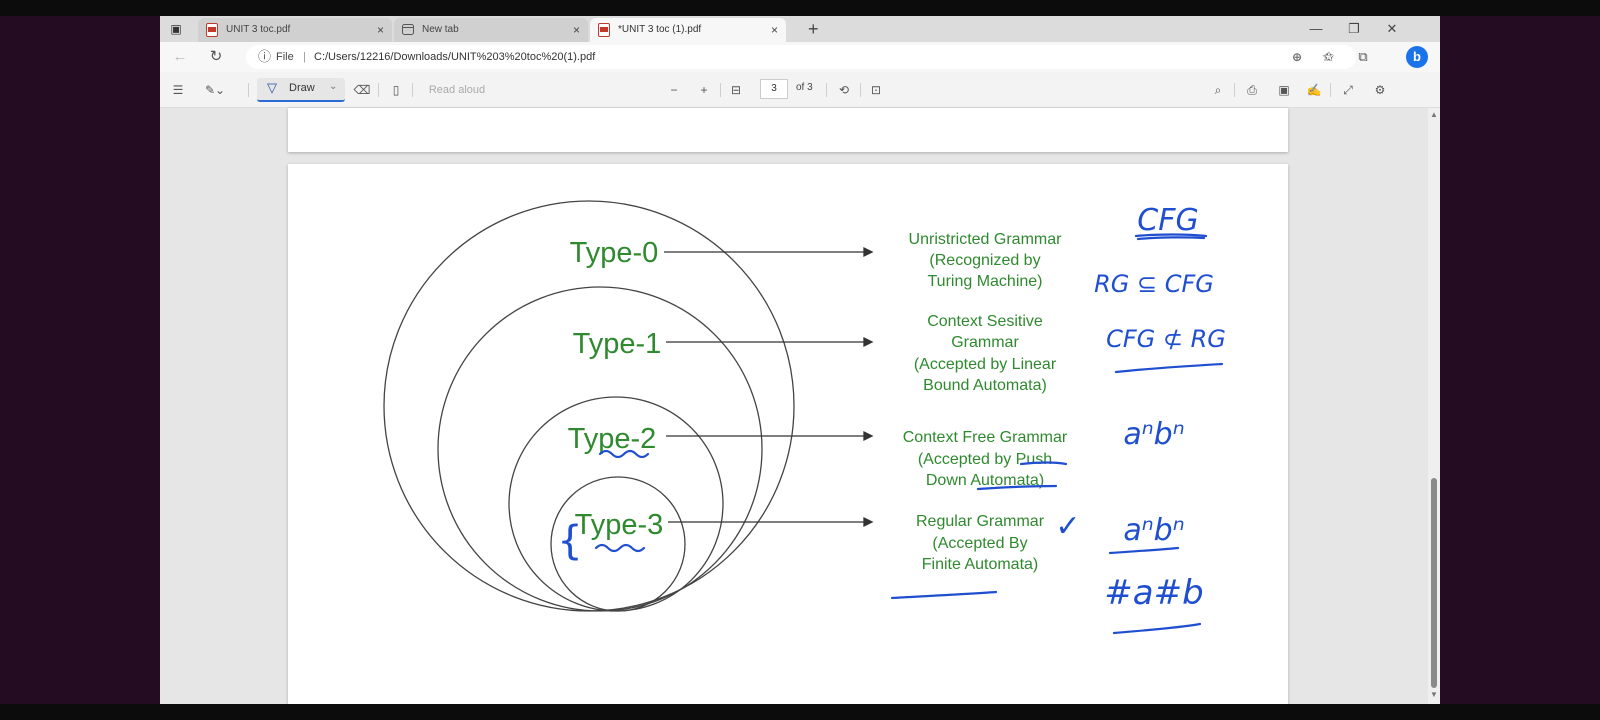 The image size is (1600, 720). What do you see at coordinates (1067, 526) in the screenshot?
I see `ink-checkmark: ✓` at bounding box center [1067, 526].